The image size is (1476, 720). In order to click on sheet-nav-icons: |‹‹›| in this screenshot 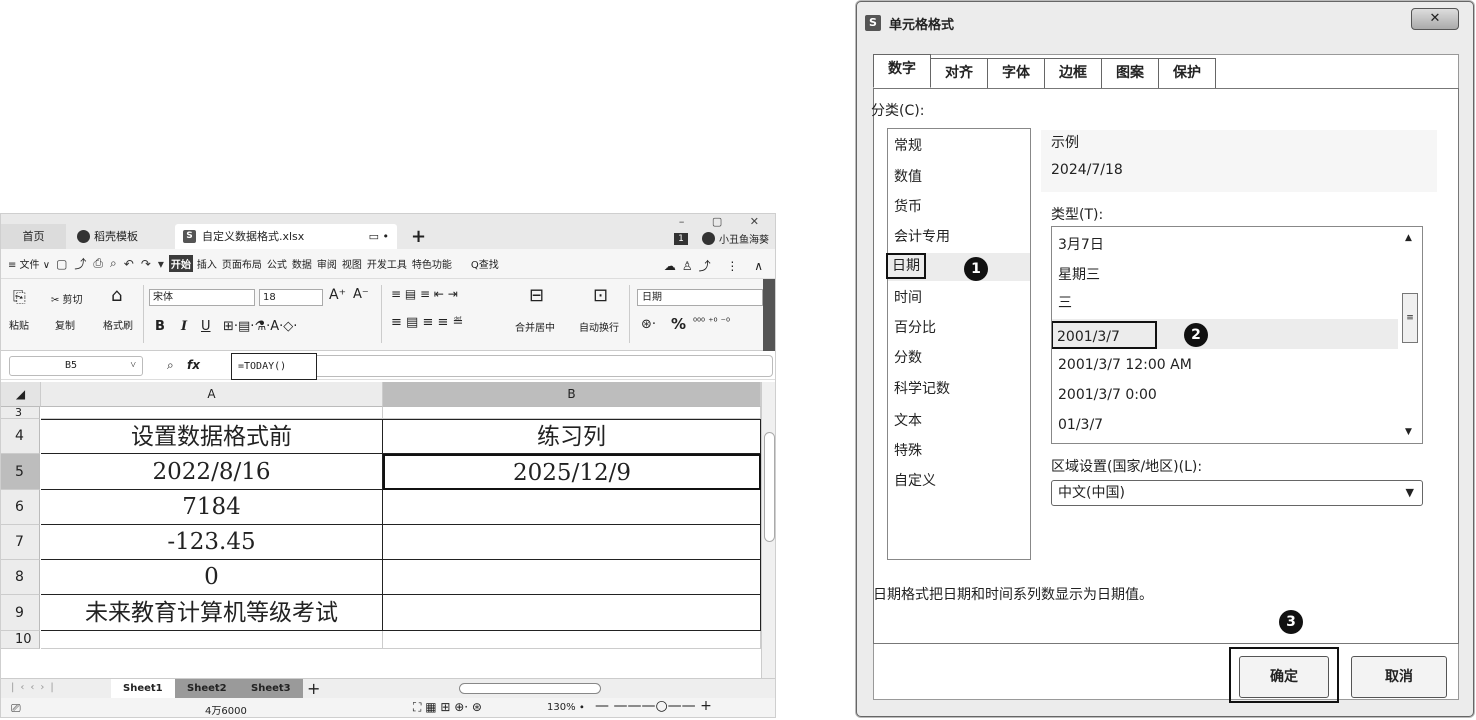, I will do `click(35, 687)`.